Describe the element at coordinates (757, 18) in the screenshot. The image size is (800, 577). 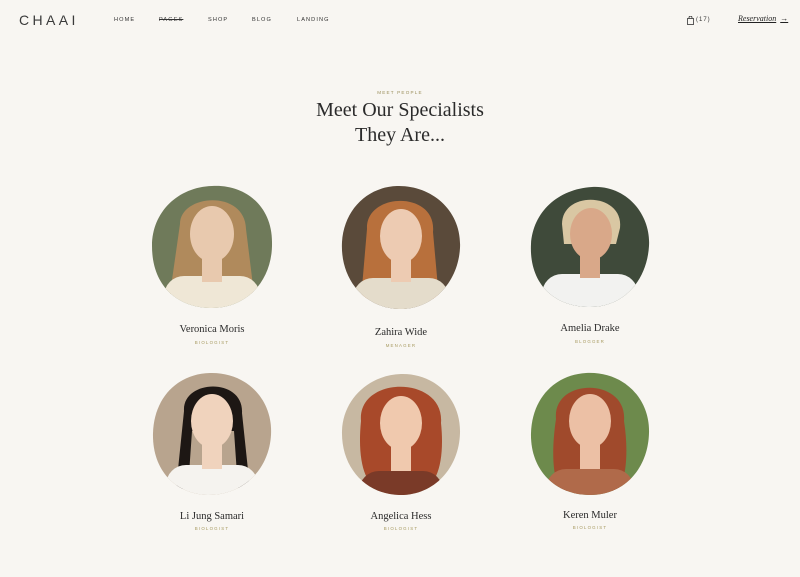
I see `reservation-label: Reservation` at that location.